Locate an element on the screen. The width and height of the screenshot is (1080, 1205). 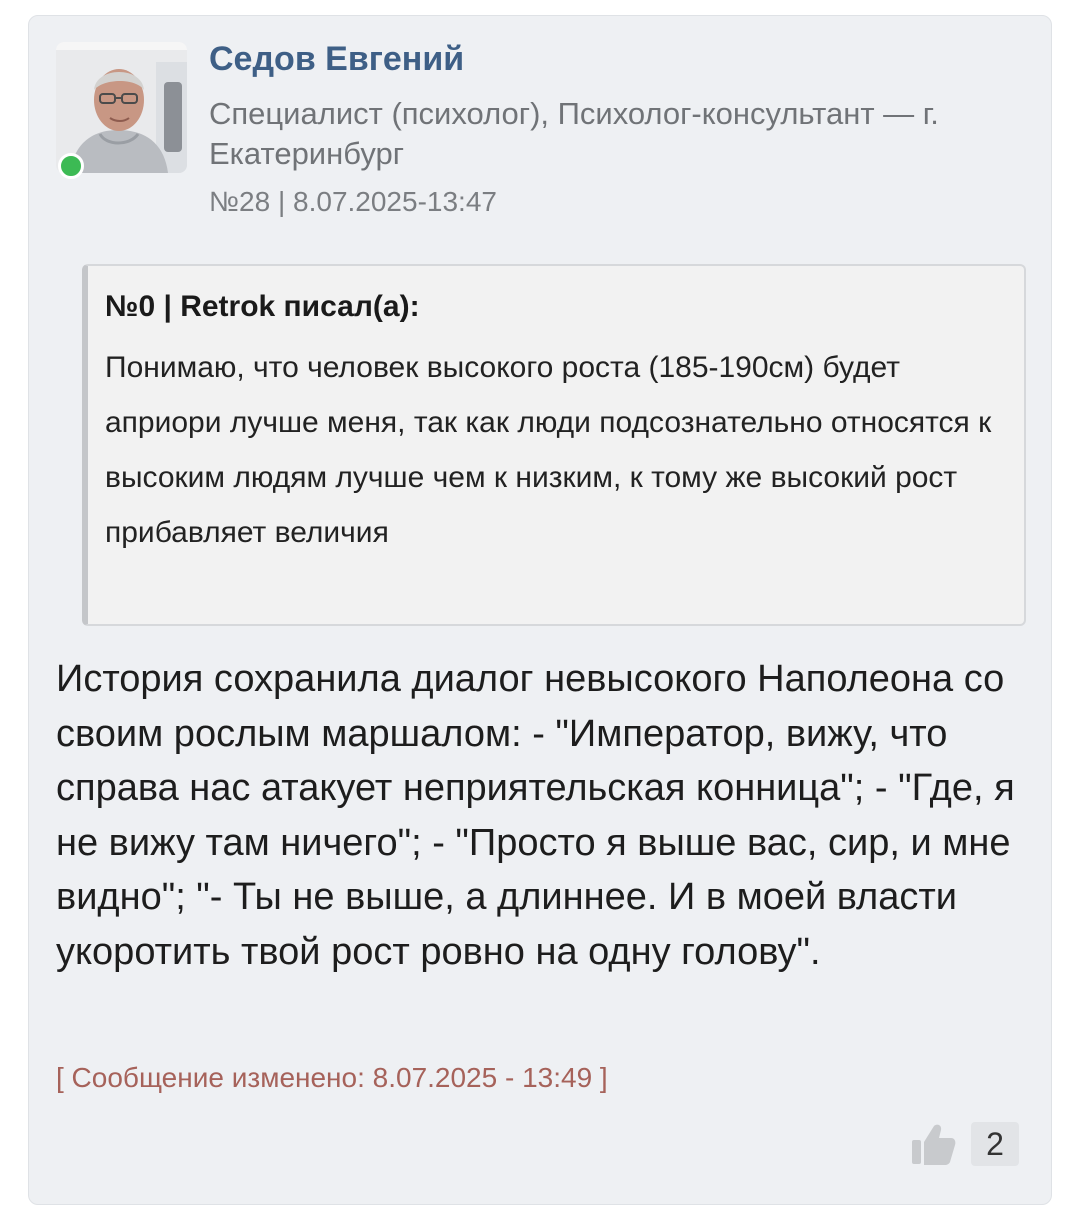
post-number-date: №28 | 8.07.2025-13:47 is located at coordinates (353, 202).